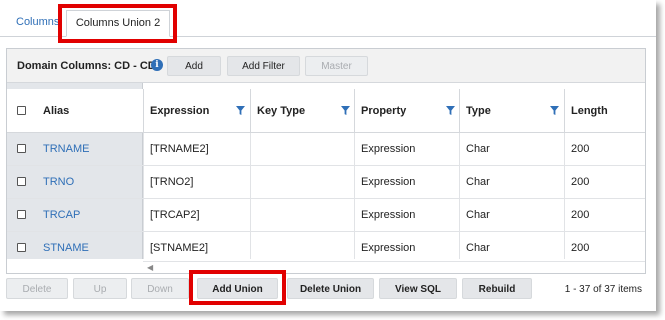  Describe the element at coordinates (93, 149) in the screenshot. I see `alias-cell: TRNAME` at that location.